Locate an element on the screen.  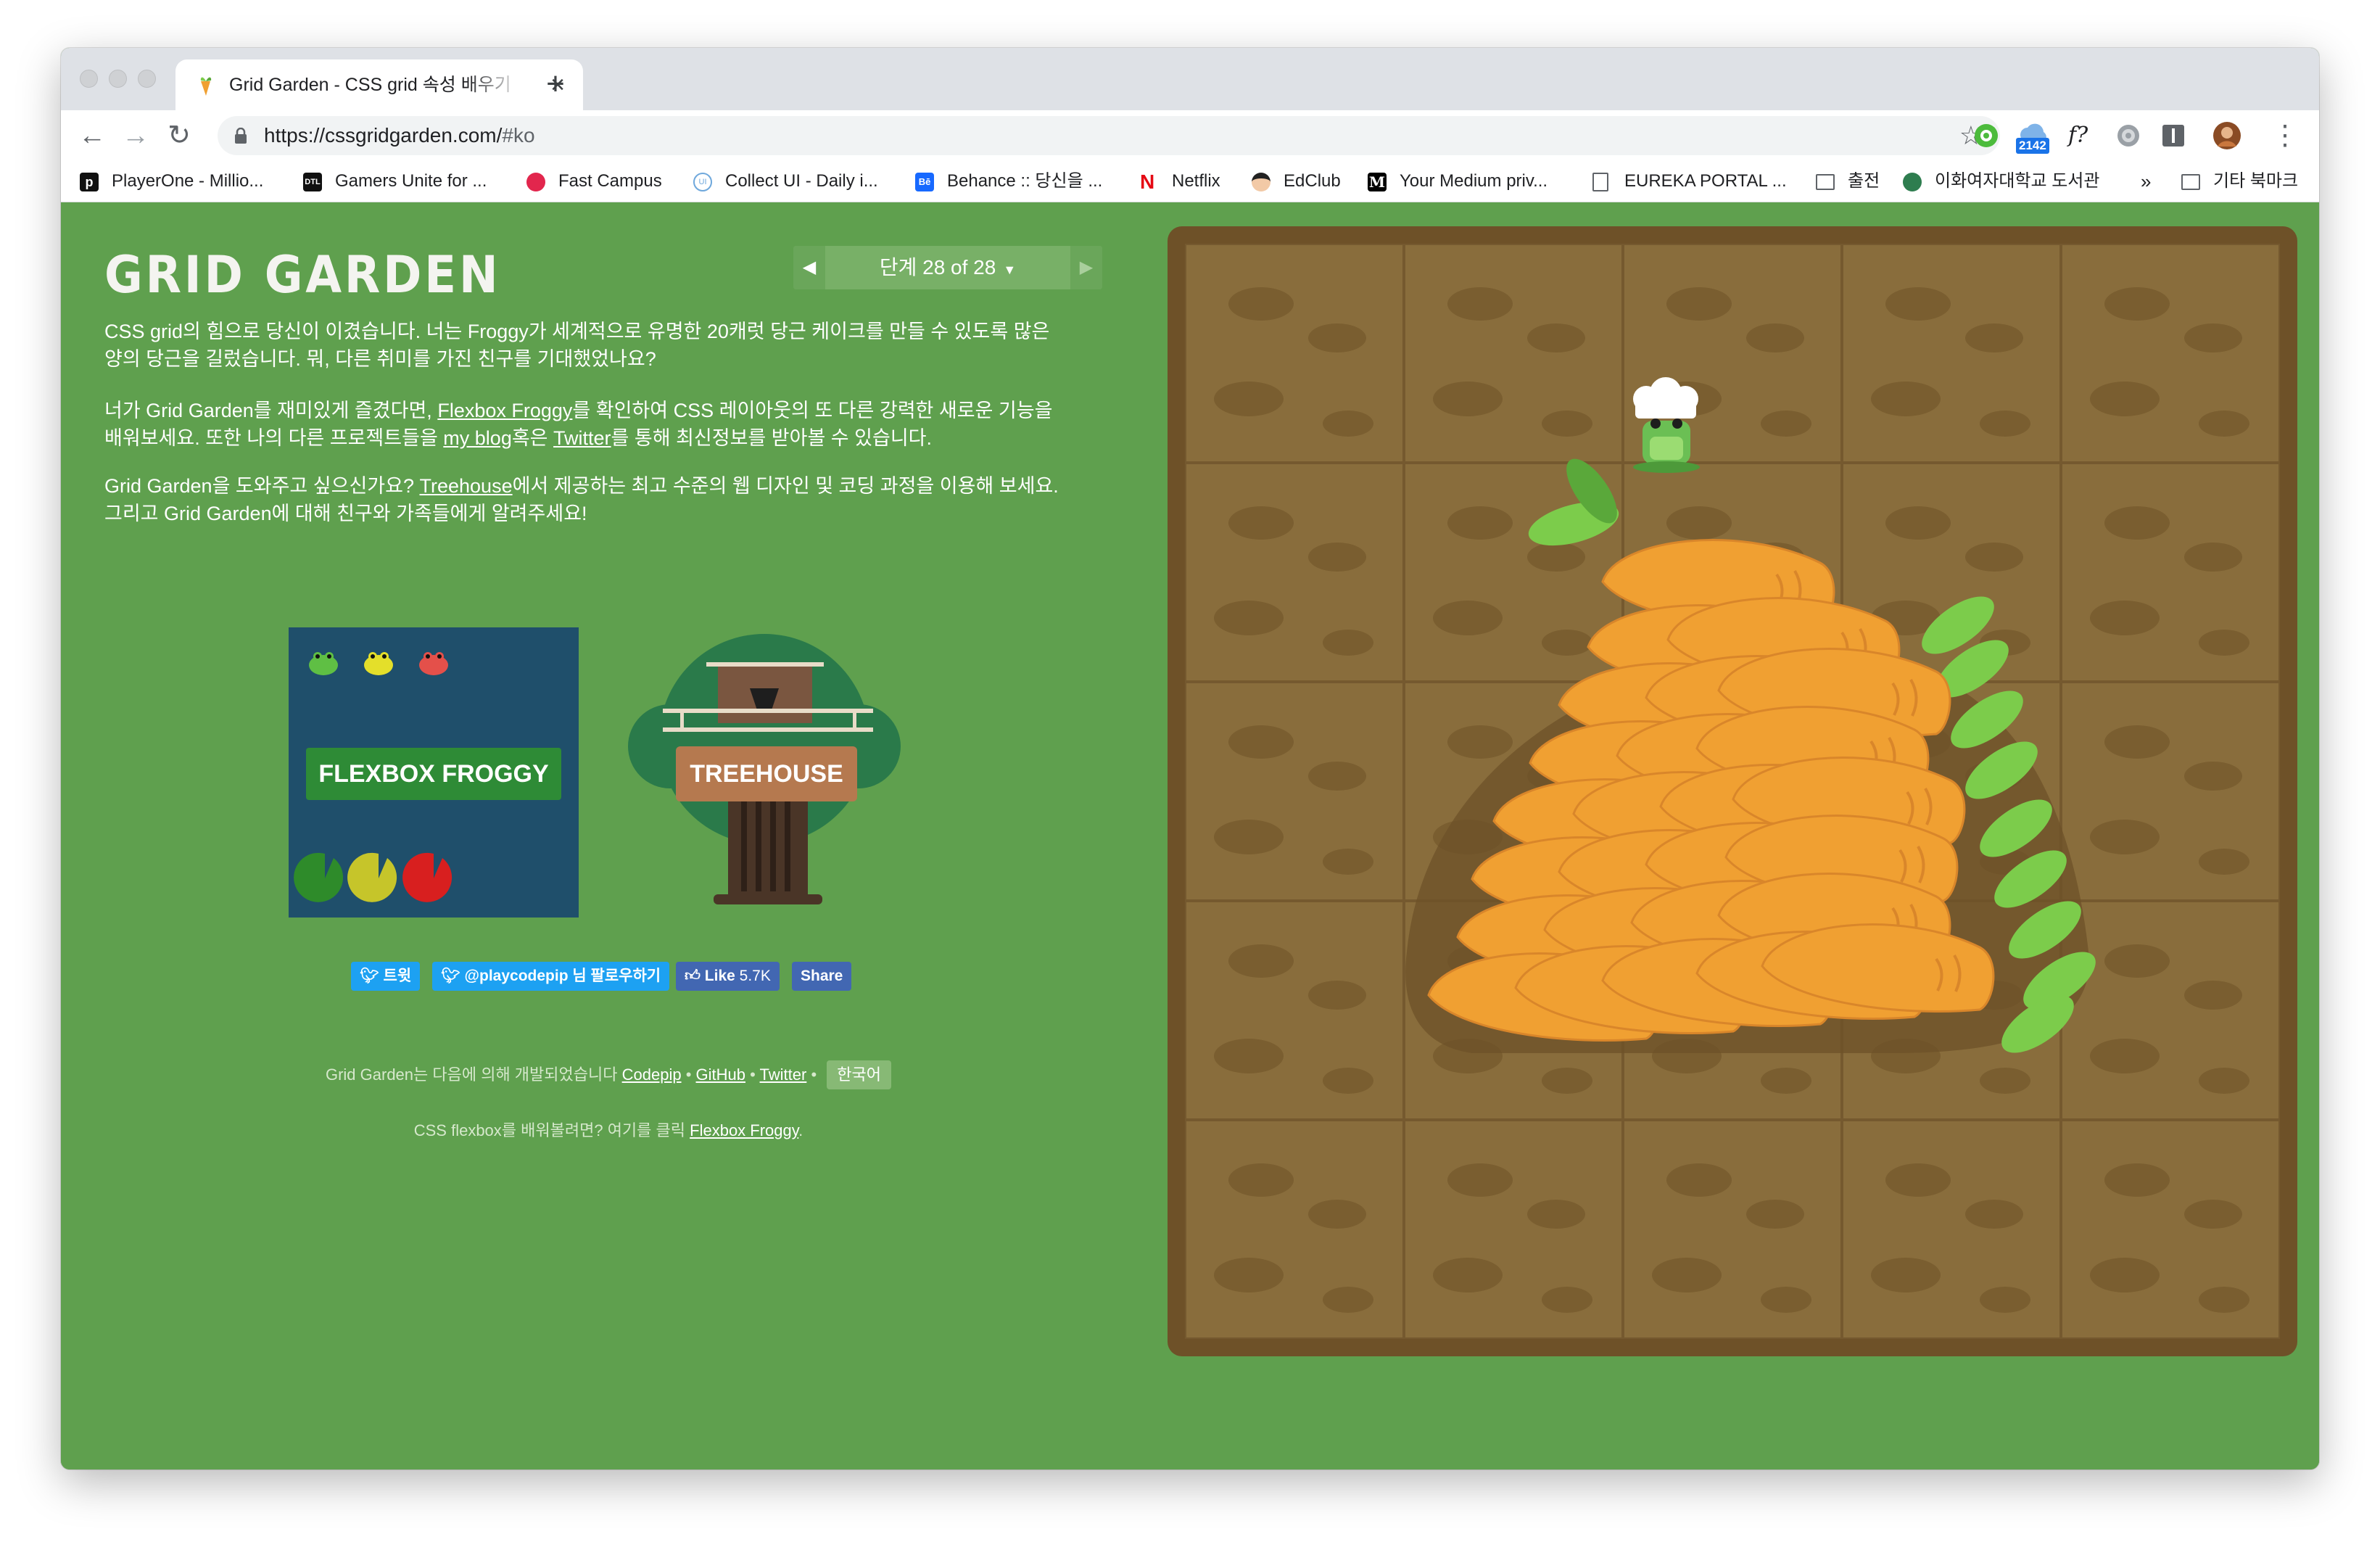
medium-icon: M is located at coordinates (1377, 182).